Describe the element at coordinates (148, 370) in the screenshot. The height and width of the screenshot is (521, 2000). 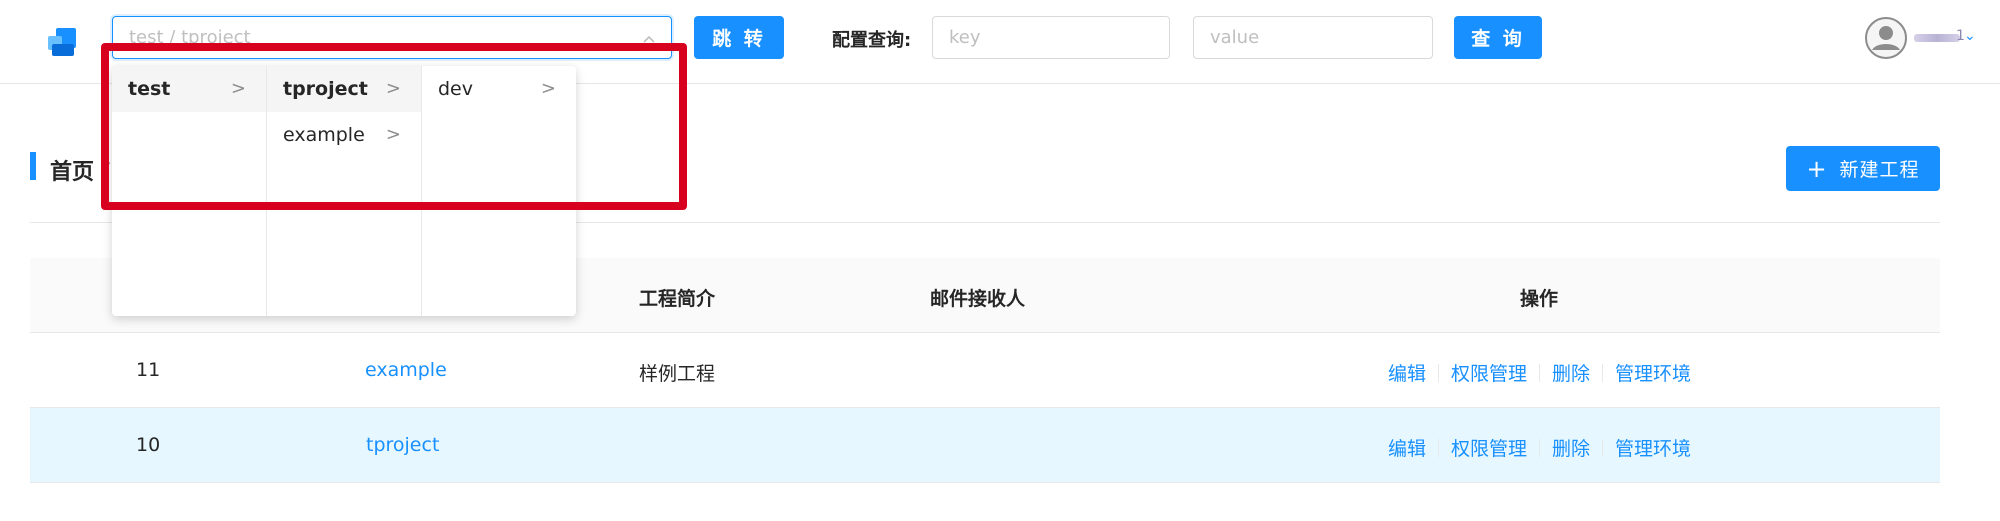
I see `row-id: 11` at that location.